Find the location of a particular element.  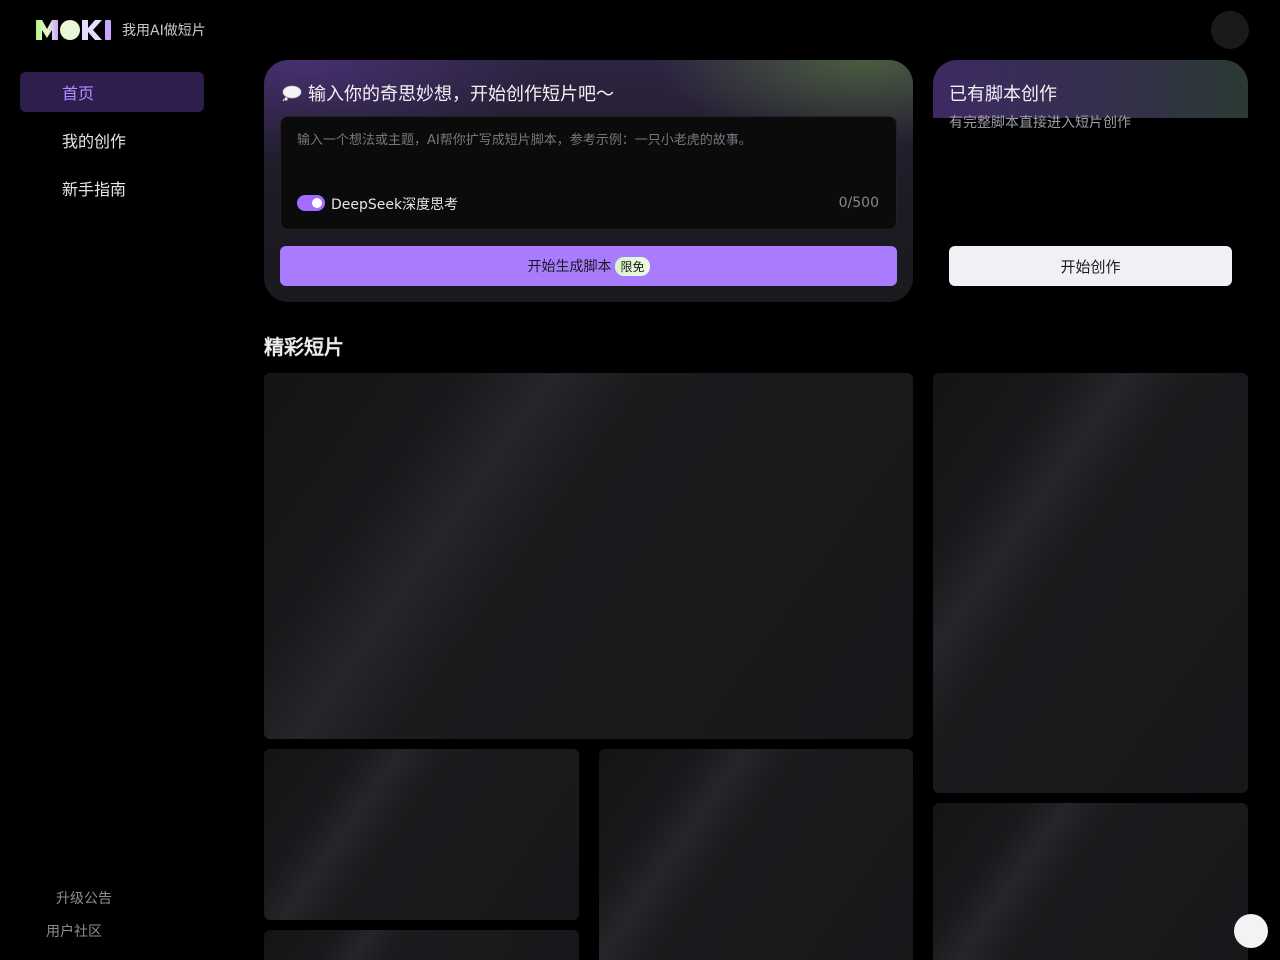

generate-script-button: 开始生成脚本 限免 is located at coordinates (588, 266).